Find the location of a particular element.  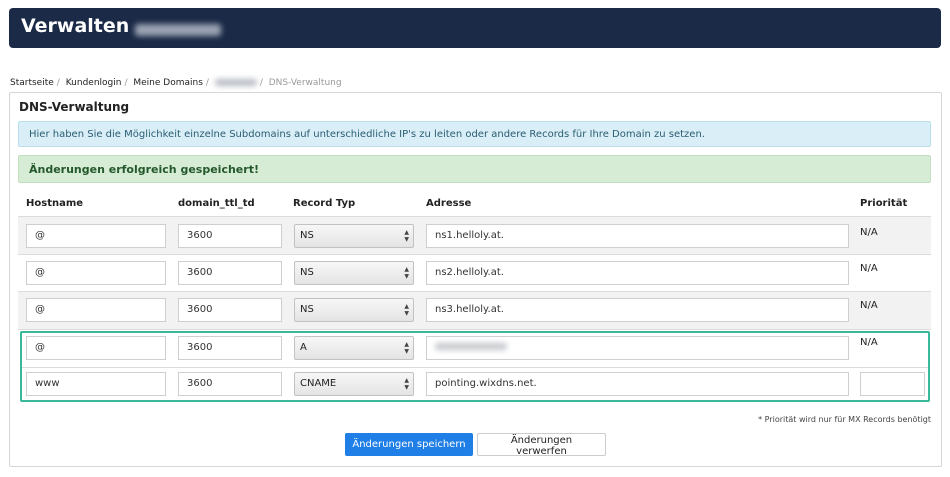

table-row: @ 3600 NS ▲ ▼ ns3.helloly.at. N/A is located at coordinates (474, 310).